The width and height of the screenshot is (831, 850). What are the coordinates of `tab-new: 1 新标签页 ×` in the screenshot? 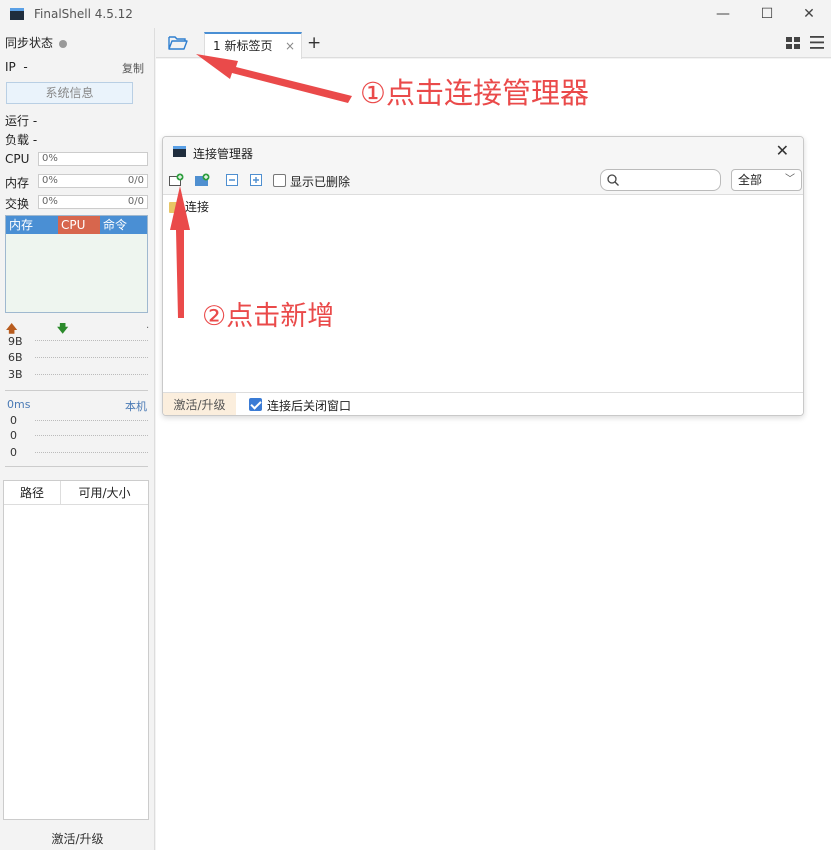 It's located at (253, 45).